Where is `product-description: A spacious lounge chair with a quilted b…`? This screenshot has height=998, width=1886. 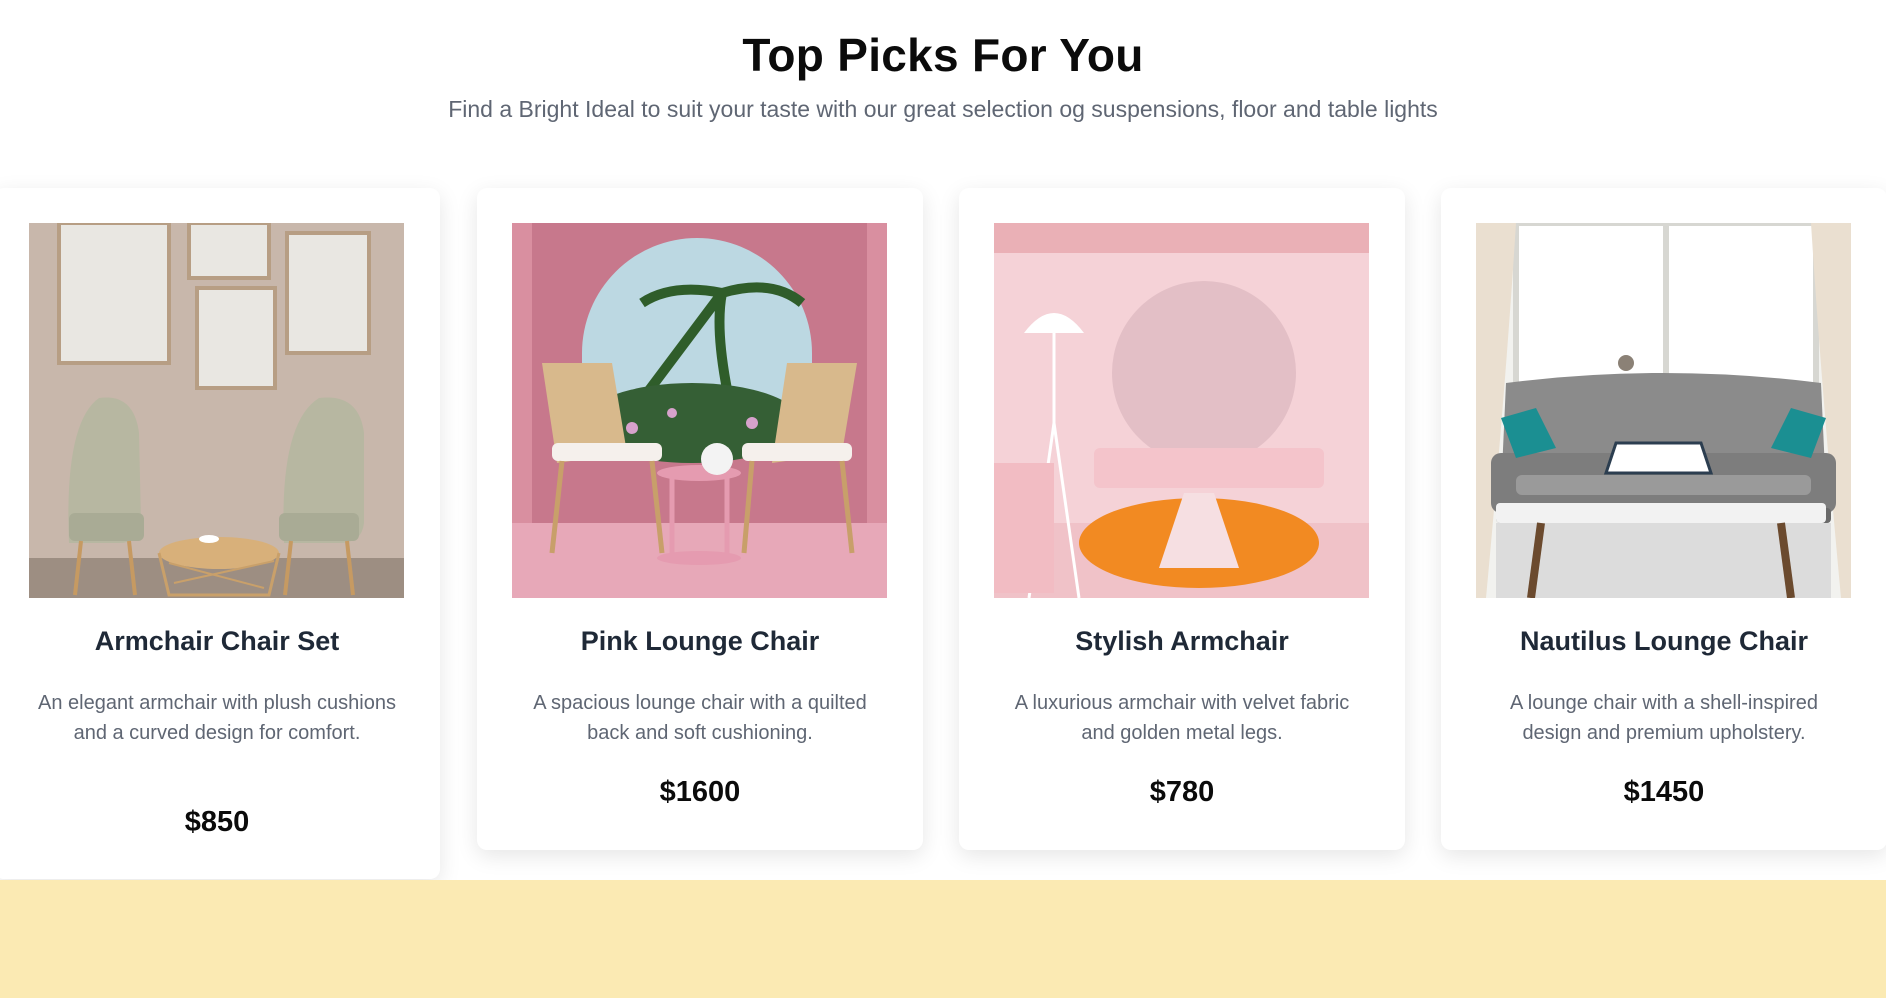
product-description: A spacious lounge chair with a quilted b… is located at coordinates (700, 718).